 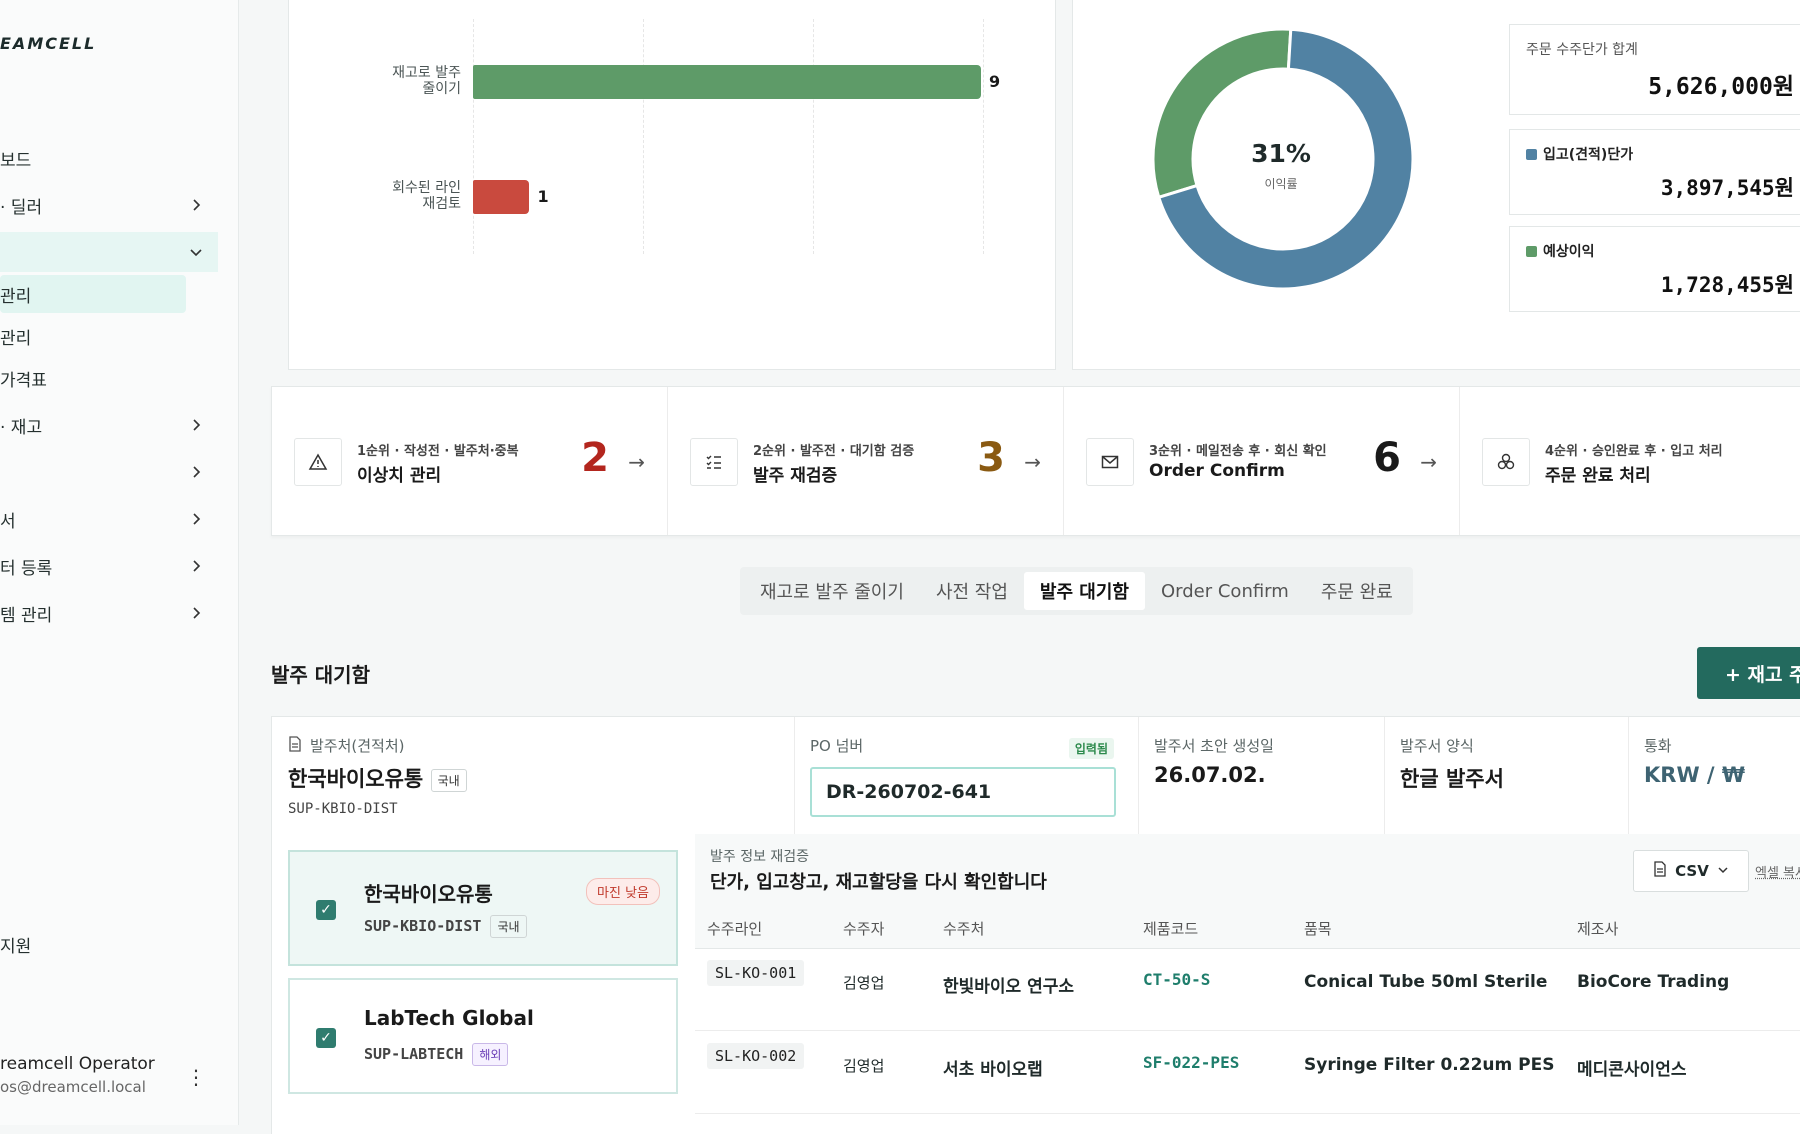 I want to click on excel-copy-link: 엑셀 복사, so click(x=1777, y=871).